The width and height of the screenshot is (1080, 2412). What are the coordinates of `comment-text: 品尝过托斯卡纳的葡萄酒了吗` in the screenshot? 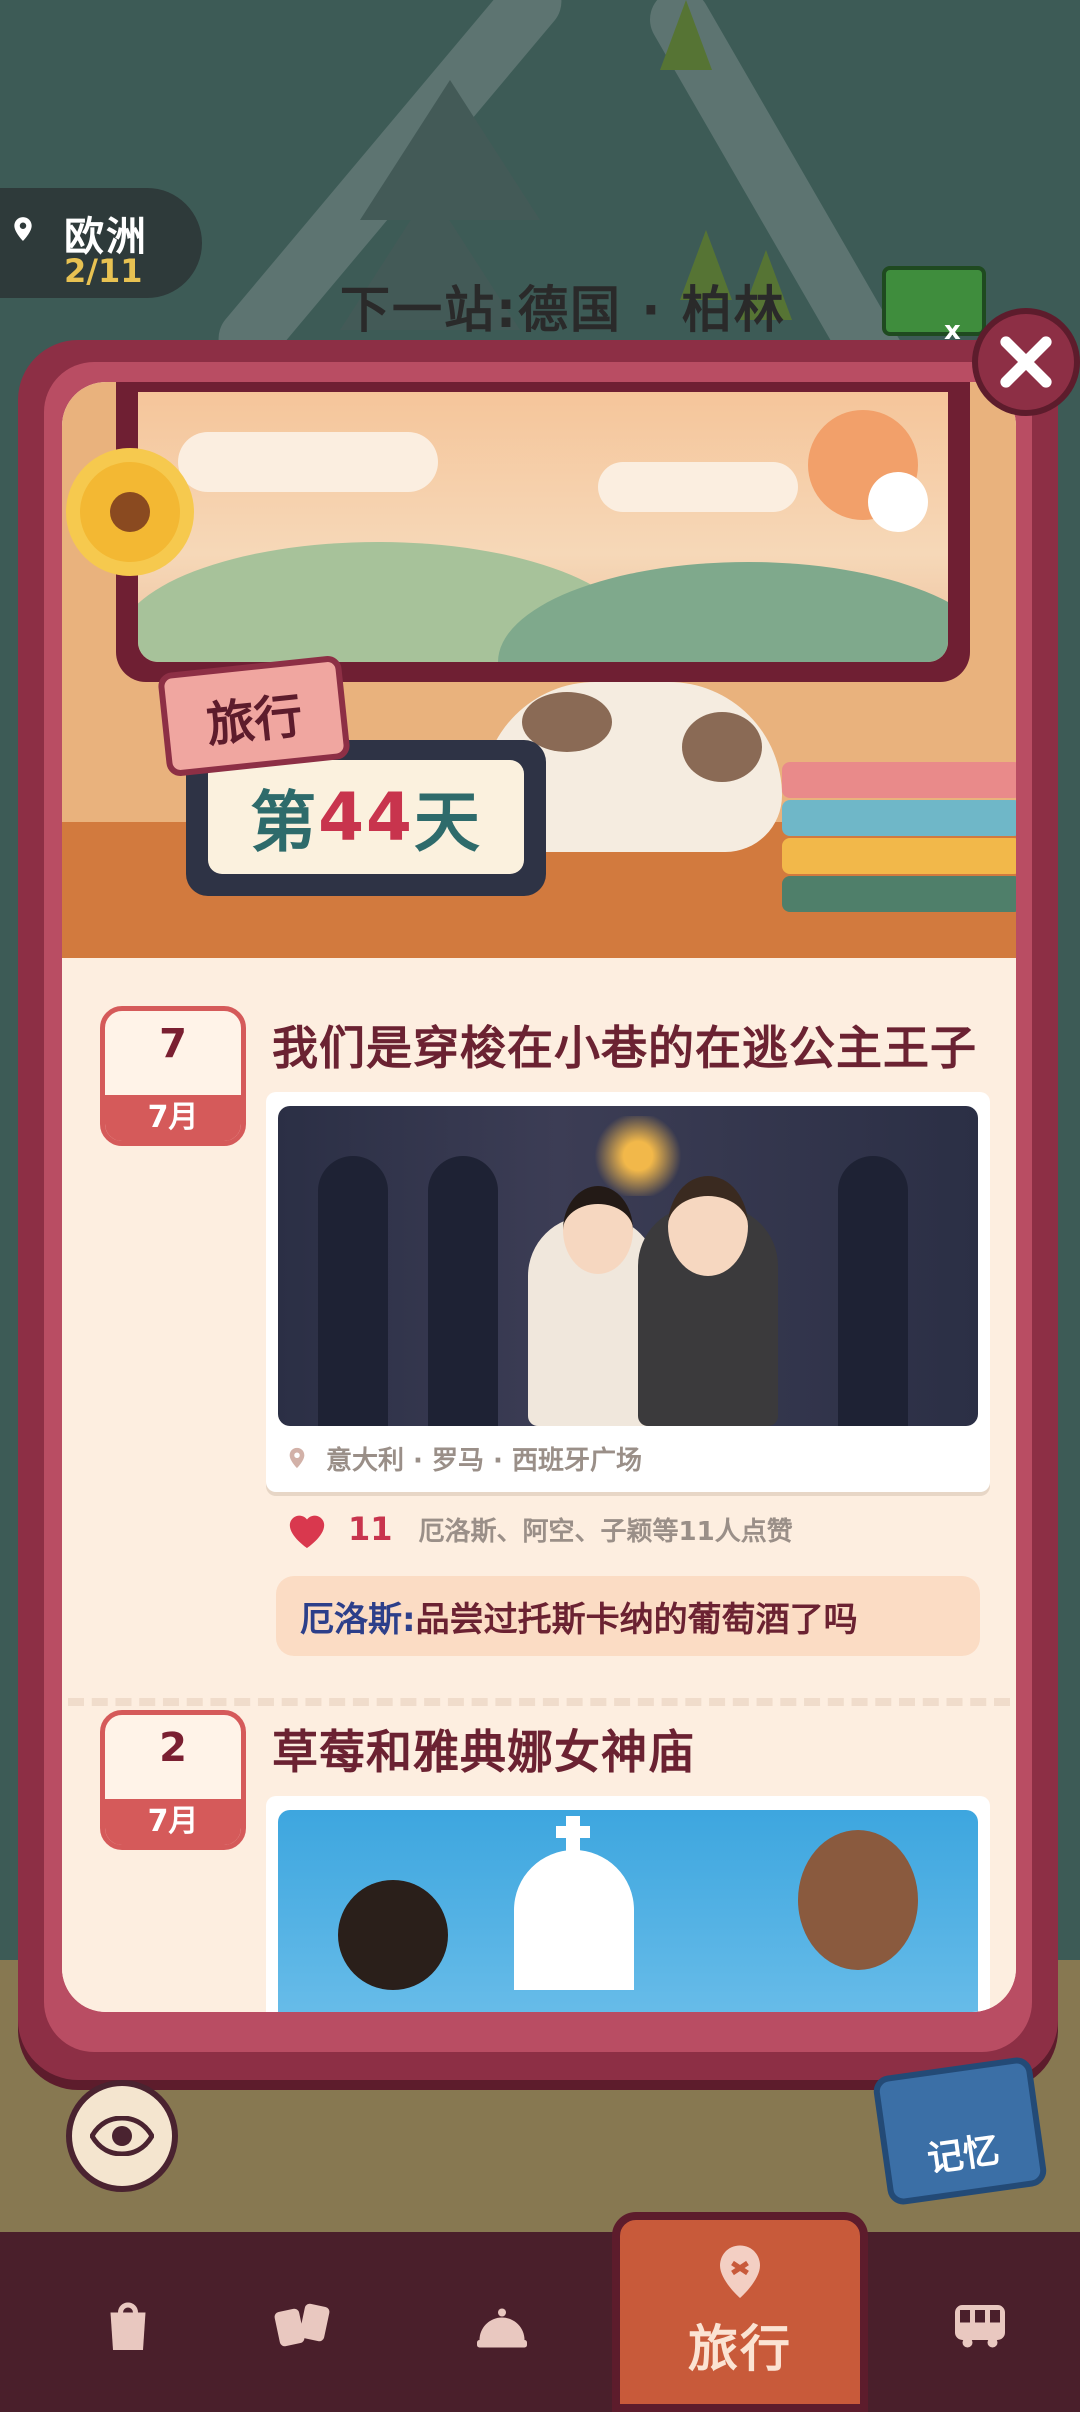 It's located at (636, 1619).